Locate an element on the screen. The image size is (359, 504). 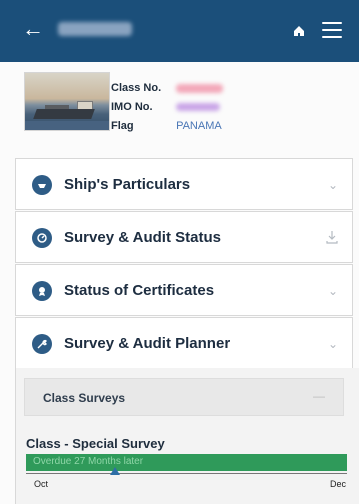
hamburger-menu-icon is located at coordinates (332, 30).